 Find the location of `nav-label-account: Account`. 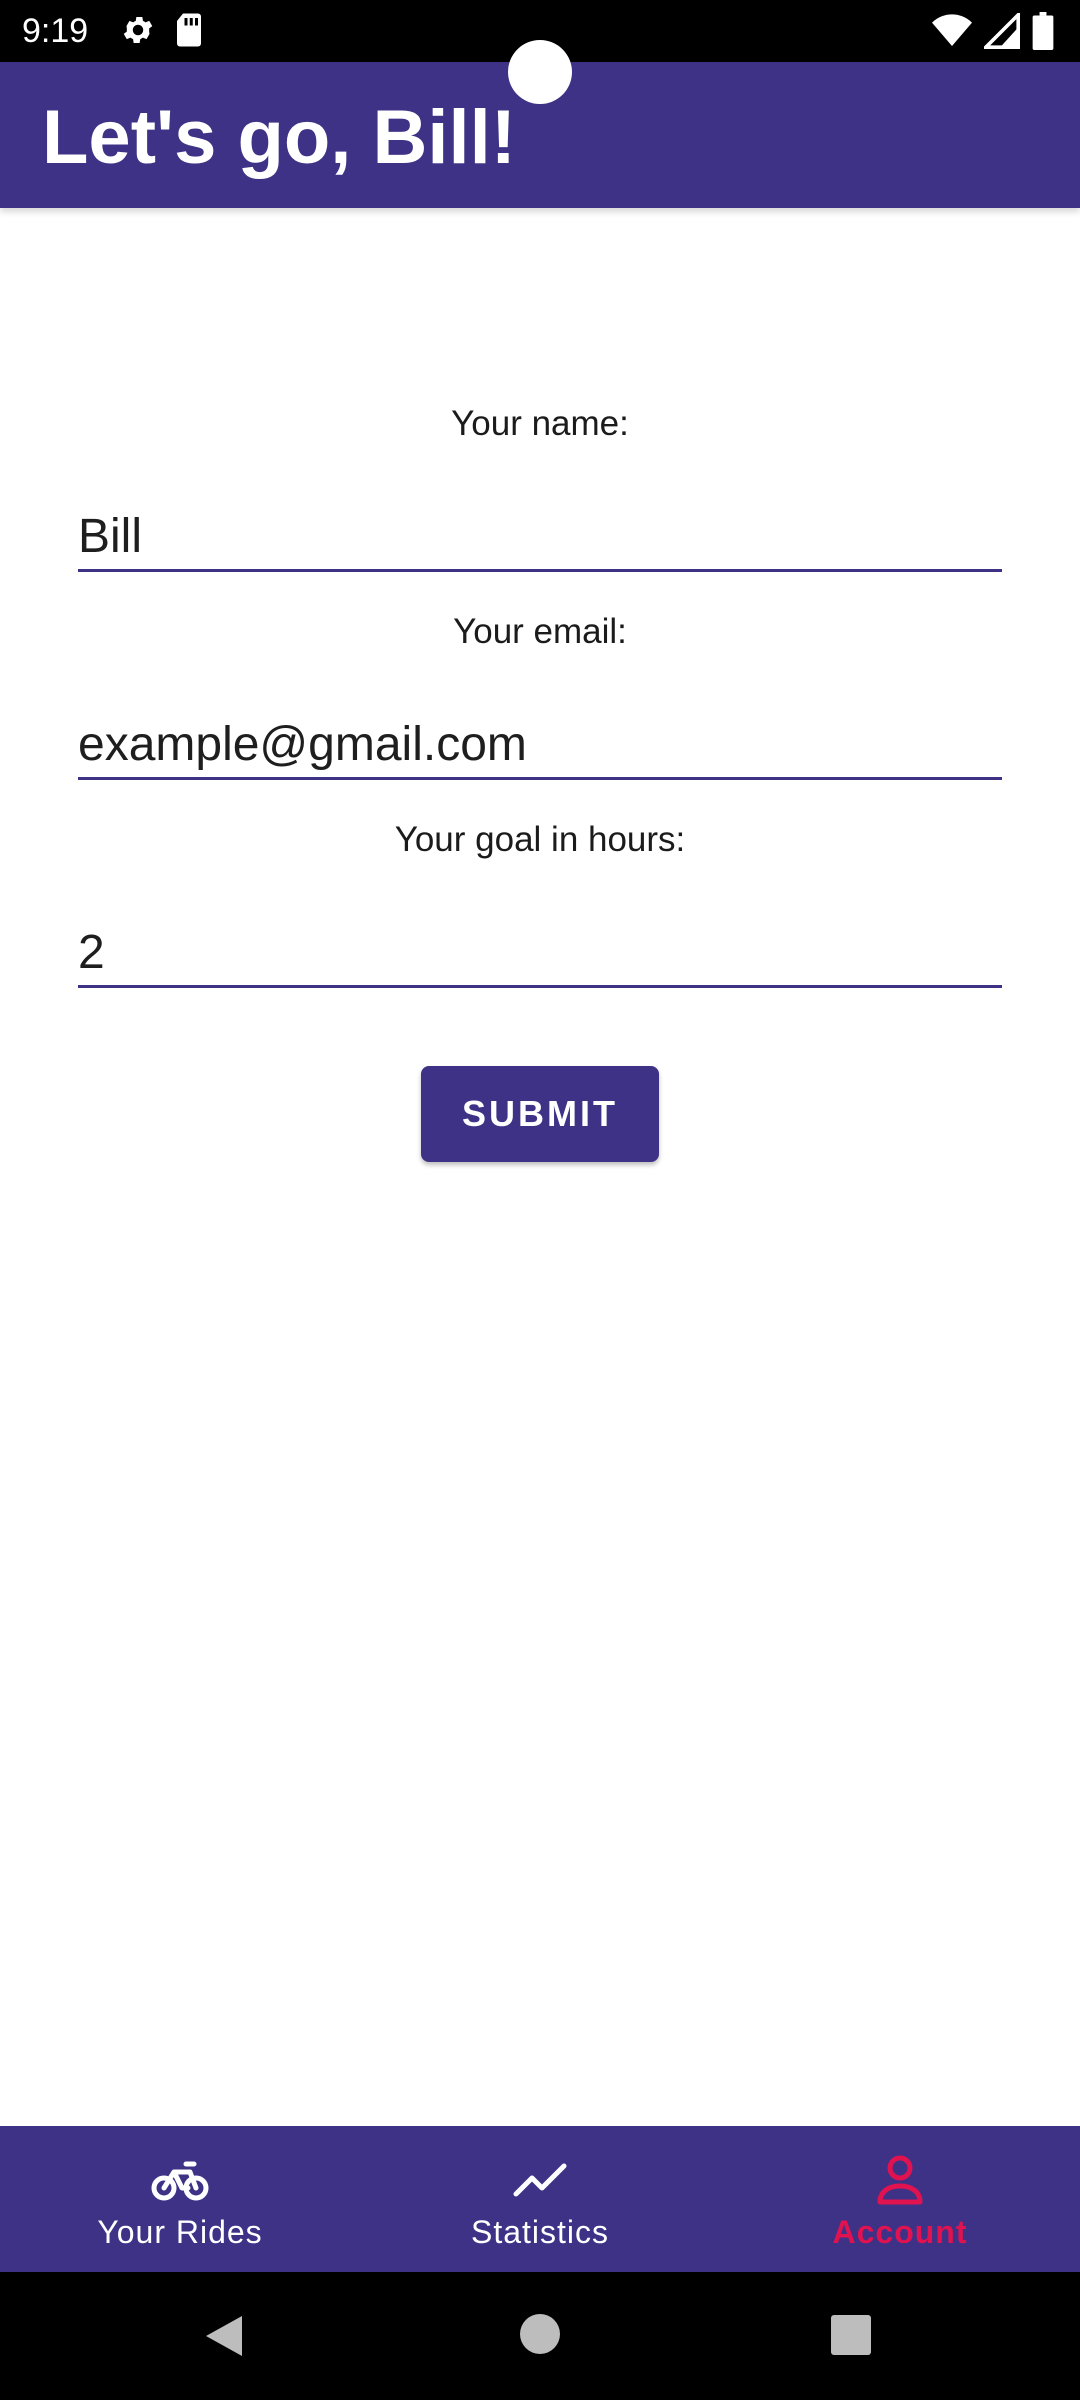

nav-label-account: Account is located at coordinates (900, 2232).